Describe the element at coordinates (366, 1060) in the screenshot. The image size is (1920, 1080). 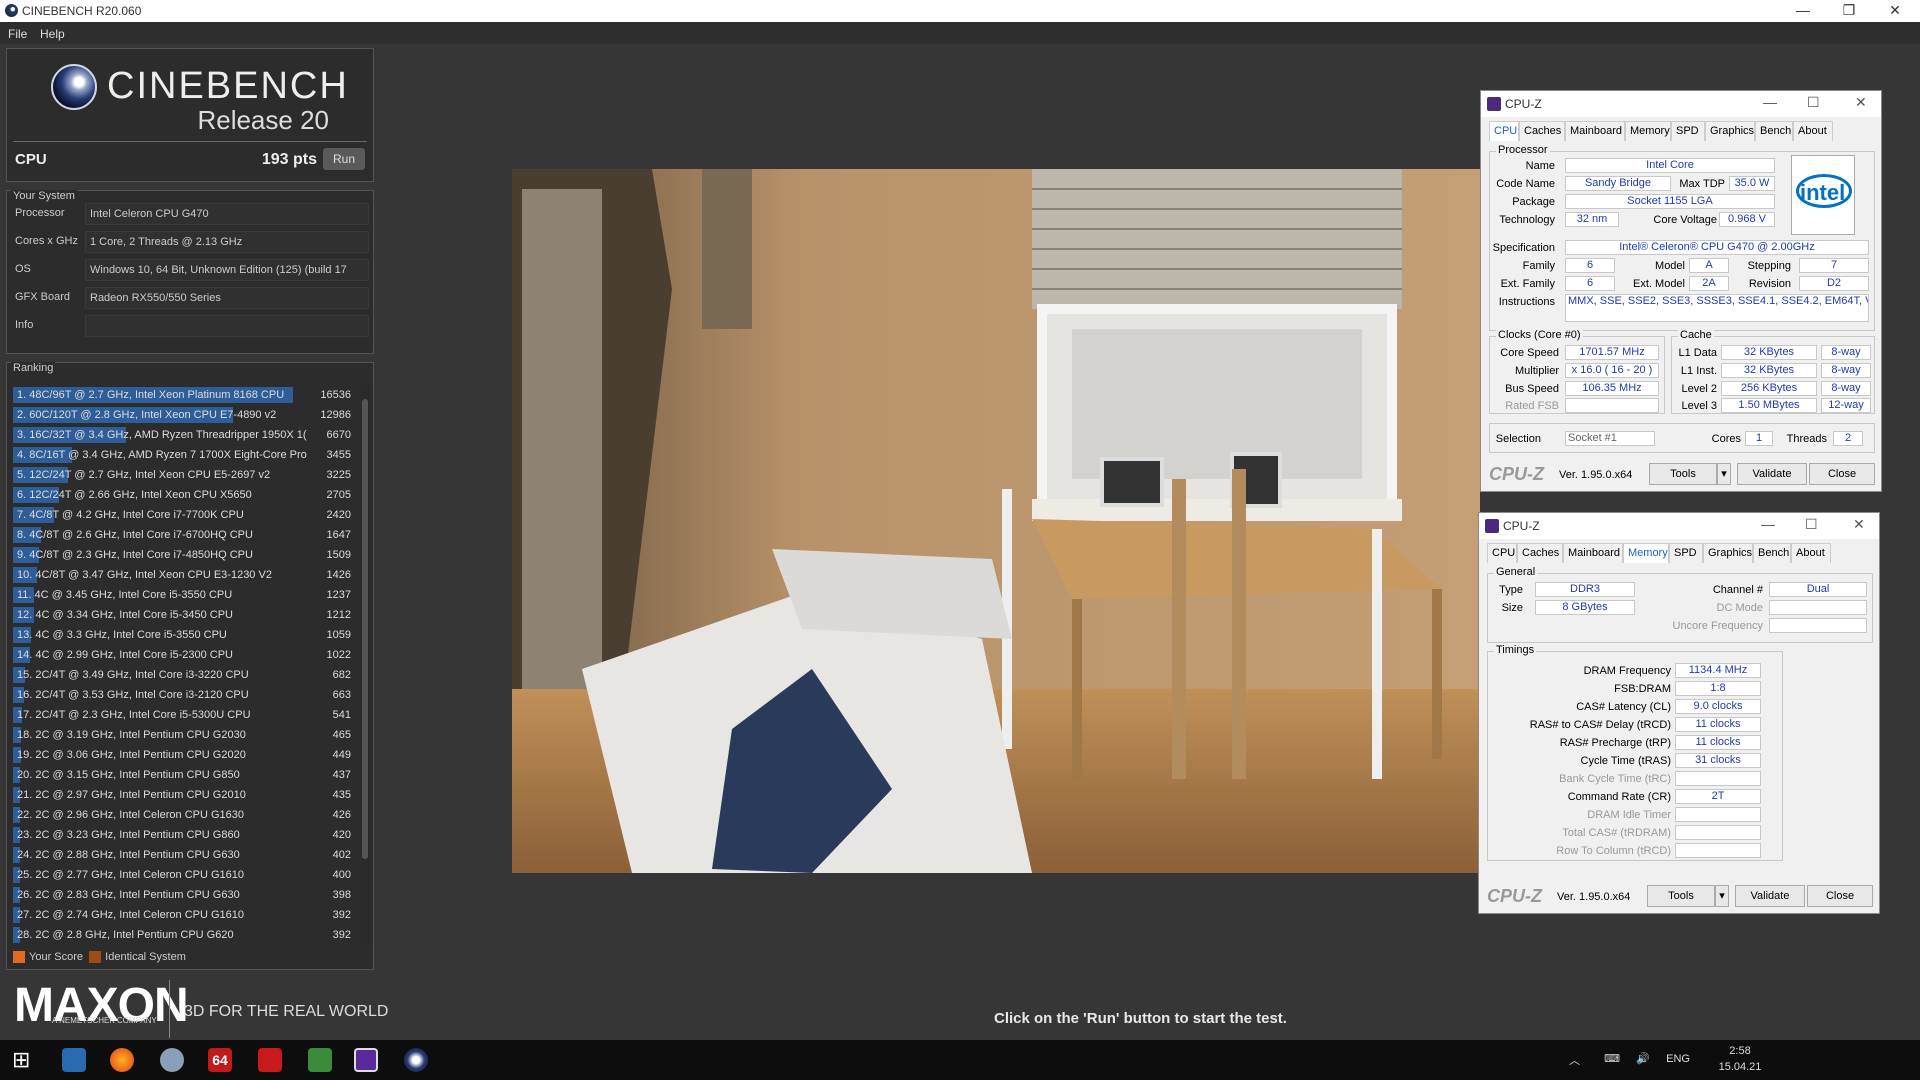
I see `cpuz-taskbar-icon` at that location.